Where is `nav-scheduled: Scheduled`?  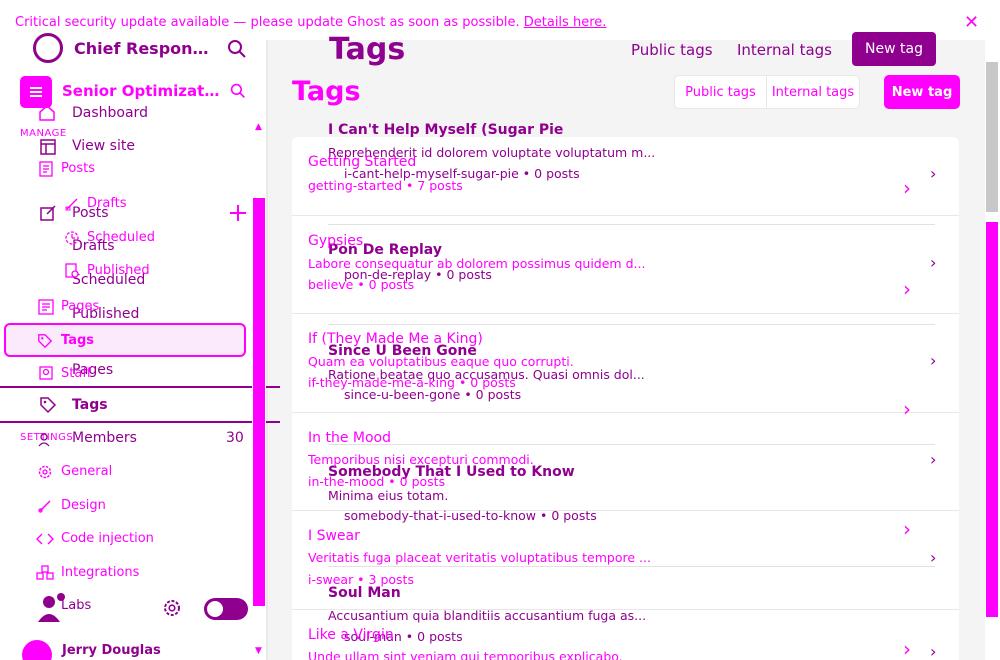
nav-scheduled: Scheduled is located at coordinates (121, 237).